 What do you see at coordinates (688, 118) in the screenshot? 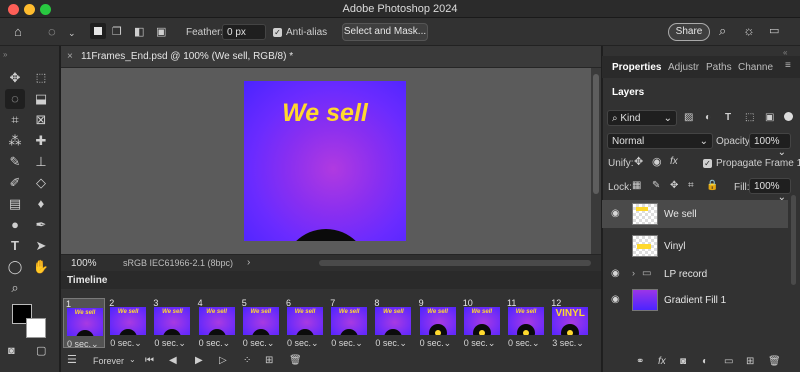
I see `filter-pixel-icon: ▨` at bounding box center [688, 118].